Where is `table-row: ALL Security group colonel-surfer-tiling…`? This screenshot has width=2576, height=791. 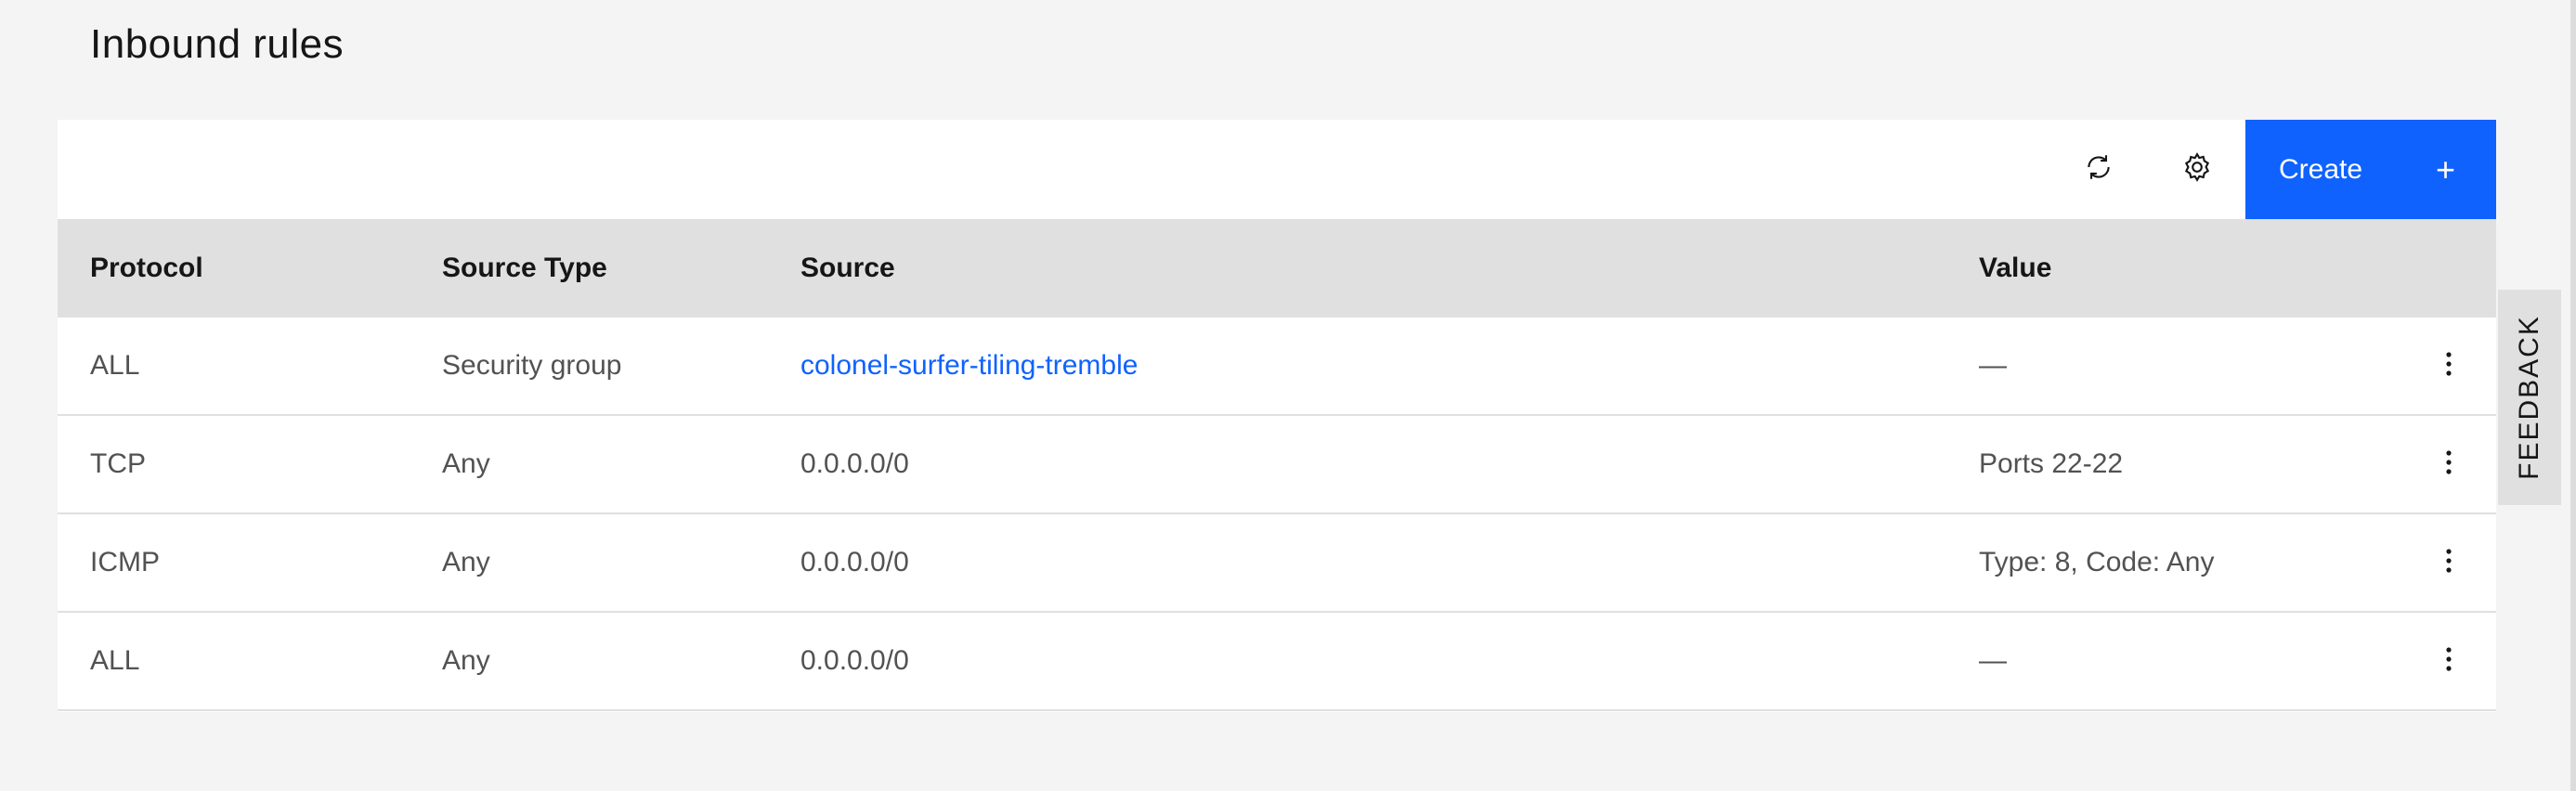
table-row: ALL Security group colonel-surfer-tiling… is located at coordinates (1277, 367).